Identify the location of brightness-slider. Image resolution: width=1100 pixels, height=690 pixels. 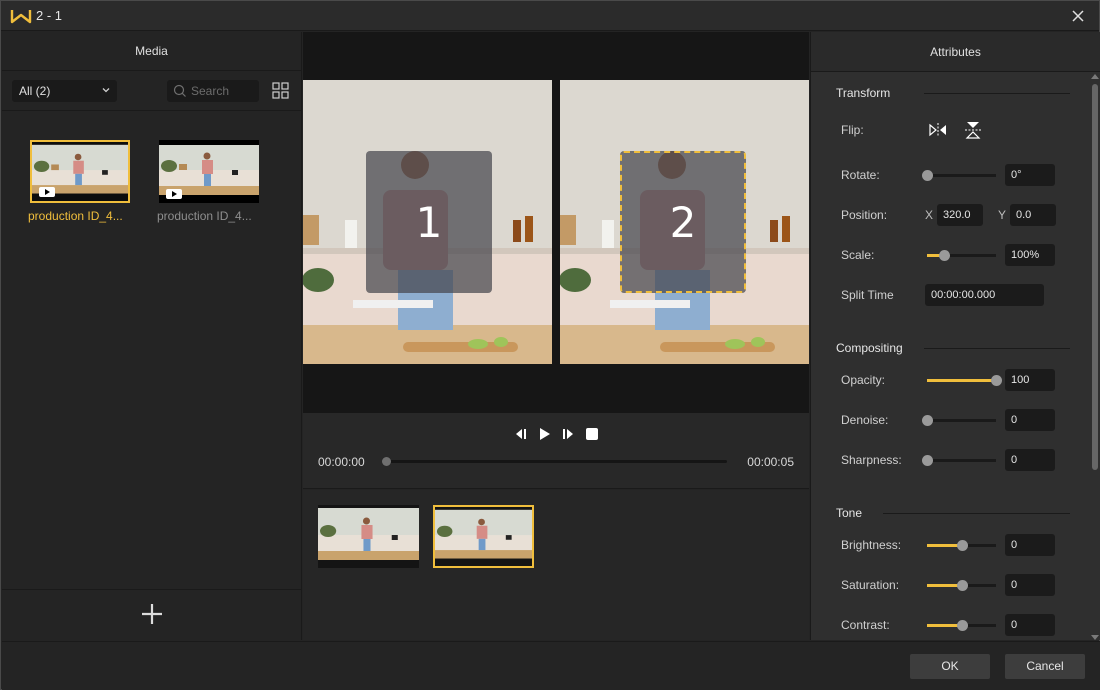
(961, 545).